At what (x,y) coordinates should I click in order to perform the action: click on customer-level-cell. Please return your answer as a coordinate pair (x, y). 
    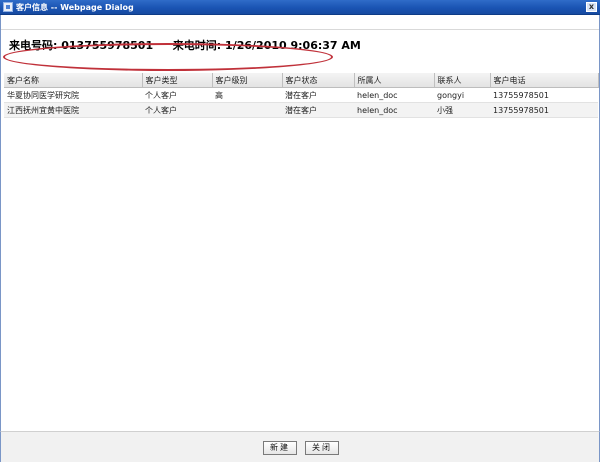
    Looking at the image, I should click on (247, 110).